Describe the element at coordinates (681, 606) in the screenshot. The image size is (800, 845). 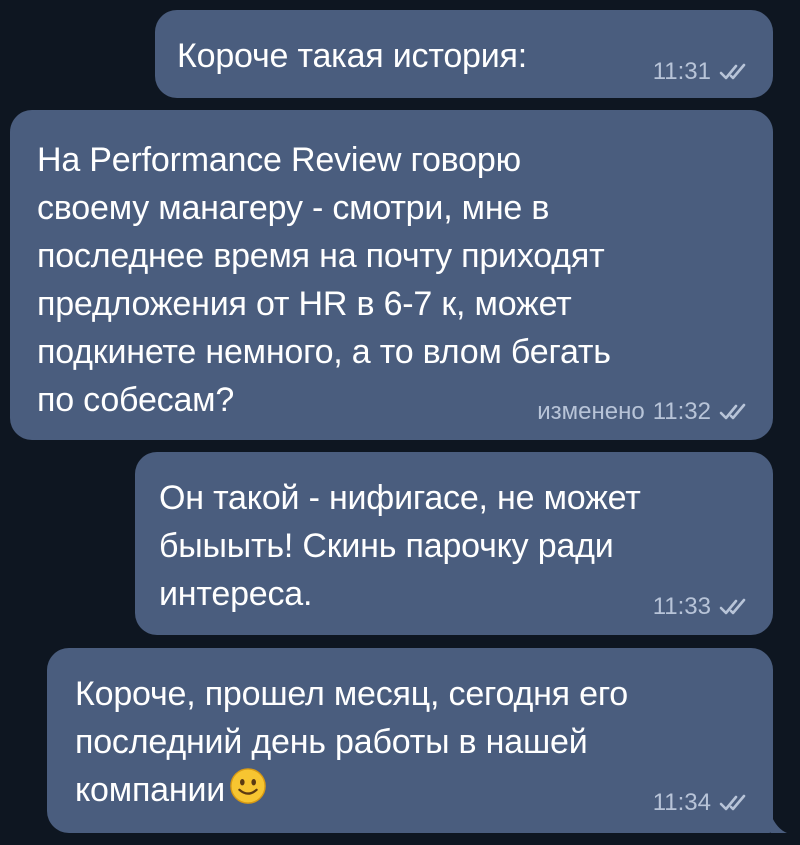
I see `message-time: 11:33` at that location.